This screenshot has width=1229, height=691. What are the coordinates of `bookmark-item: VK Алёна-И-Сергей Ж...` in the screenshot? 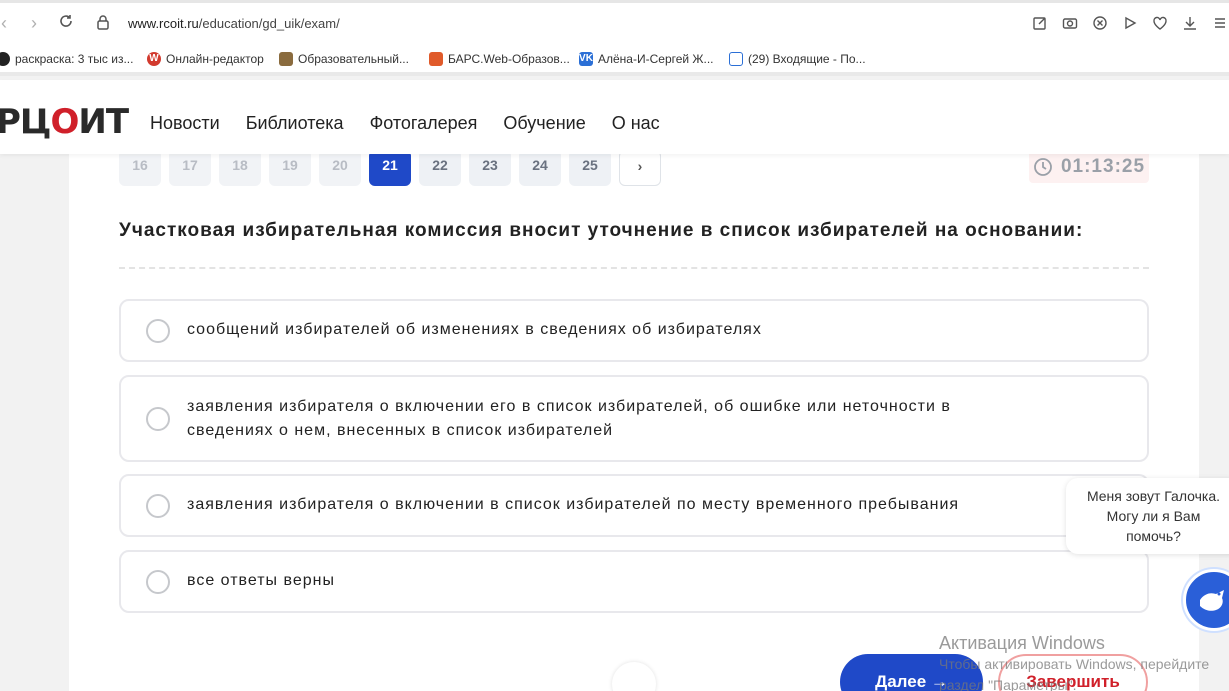 It's located at (646, 59).